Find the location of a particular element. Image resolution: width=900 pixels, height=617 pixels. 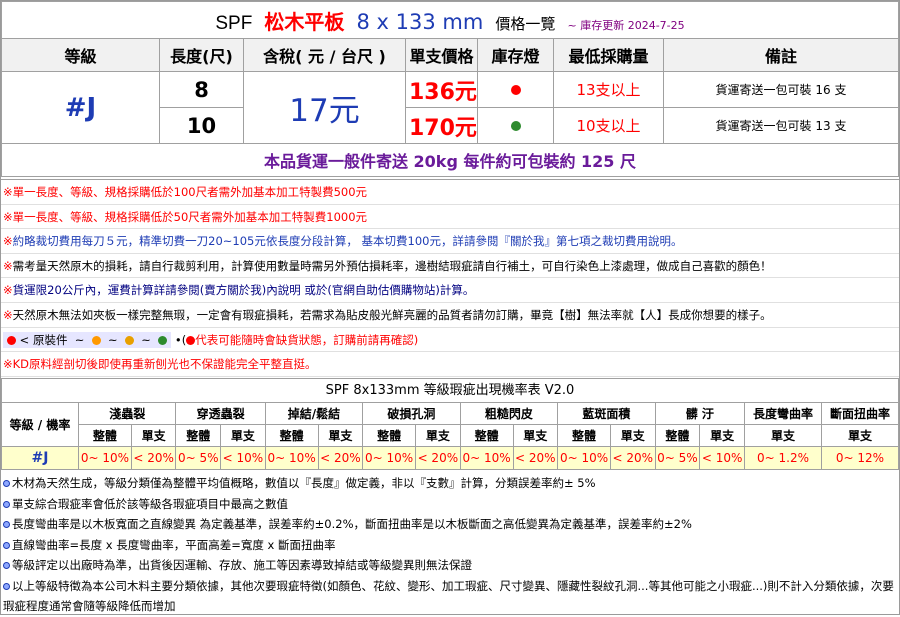

legend-label: < 原裝件 is located at coordinates (43, 339).